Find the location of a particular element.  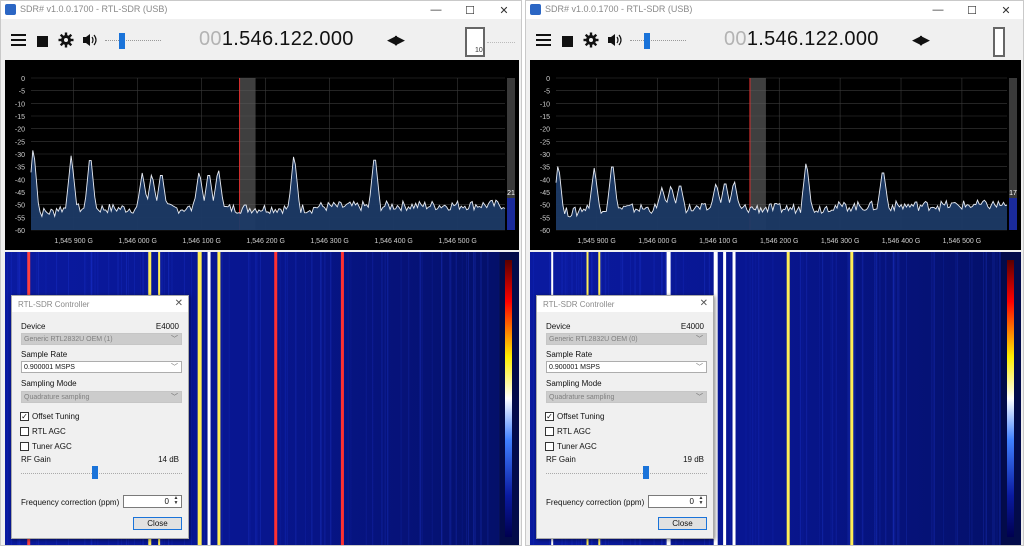

filter-bandwidth is located at coordinates (247, 154).